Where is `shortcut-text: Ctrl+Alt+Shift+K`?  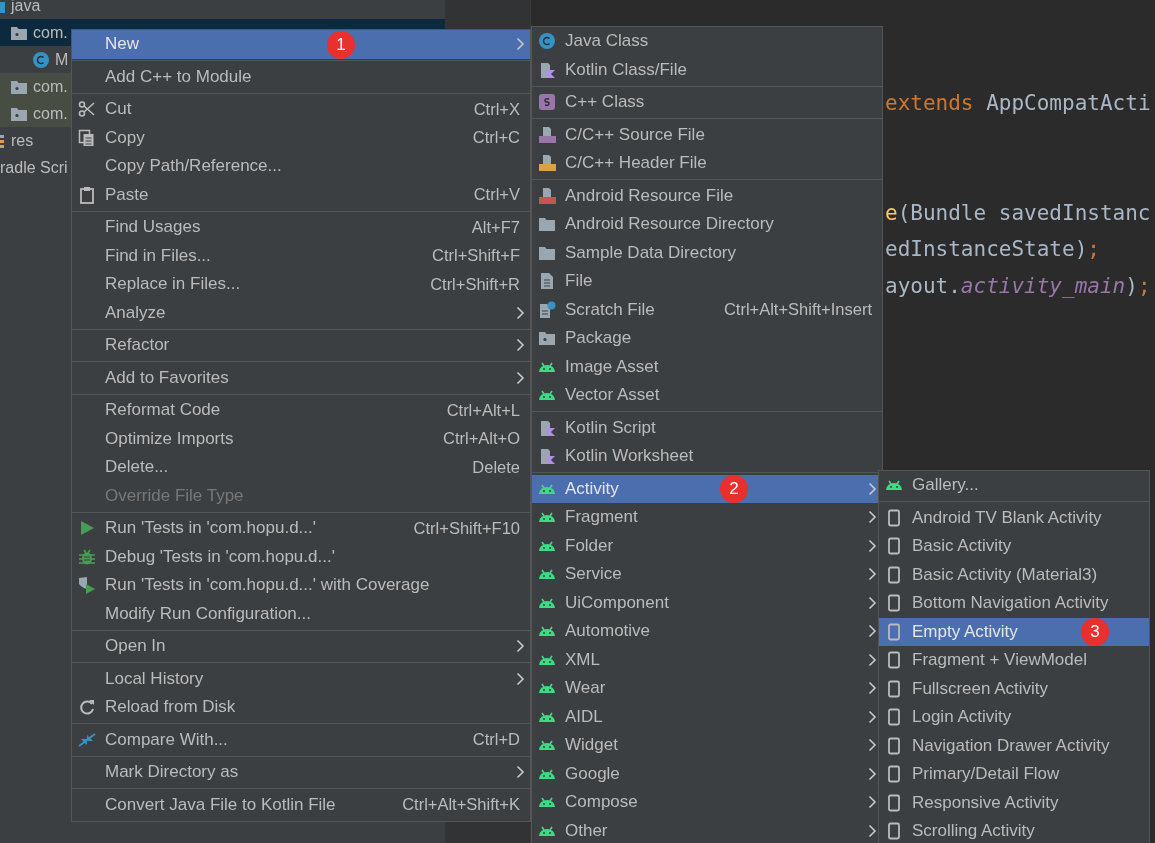
shortcut-text: Ctrl+Alt+Shift+K is located at coordinates (461, 805).